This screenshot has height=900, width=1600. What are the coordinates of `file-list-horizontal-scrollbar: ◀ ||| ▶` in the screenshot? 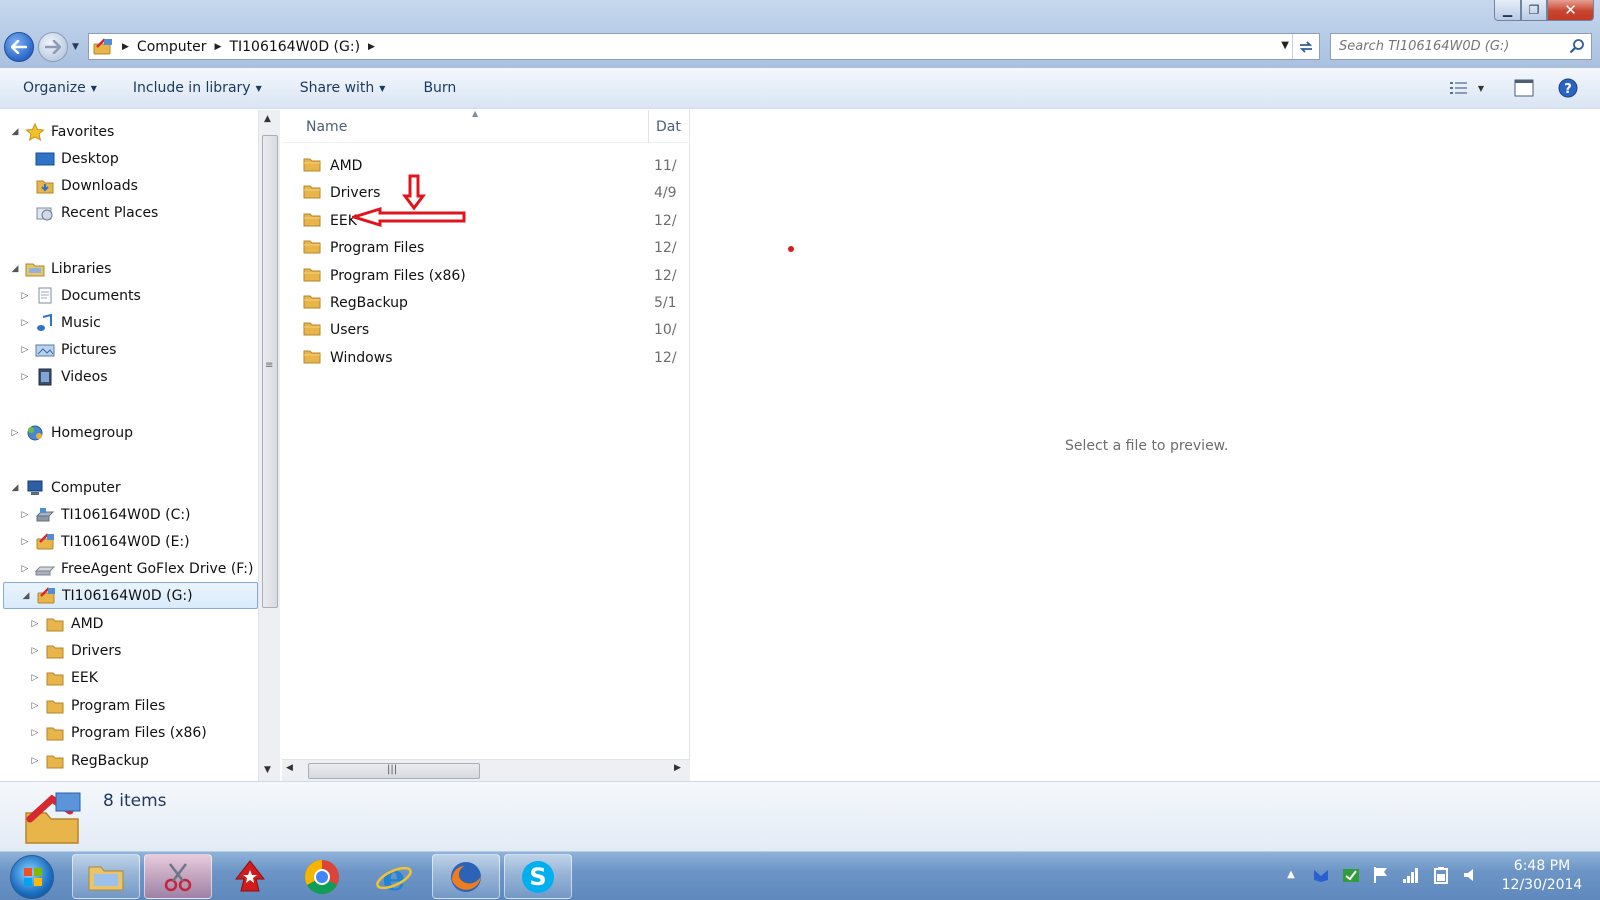 It's located at (486, 770).